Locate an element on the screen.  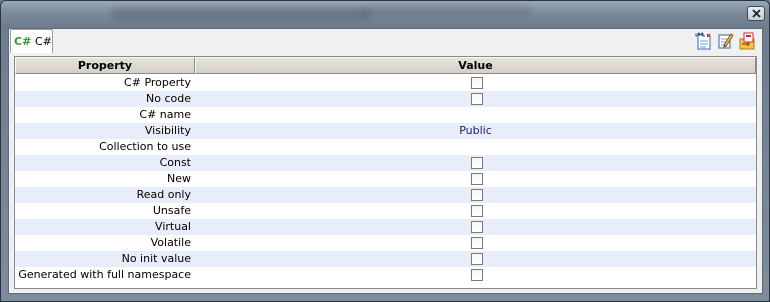
table-row: New is located at coordinates (385, 179).